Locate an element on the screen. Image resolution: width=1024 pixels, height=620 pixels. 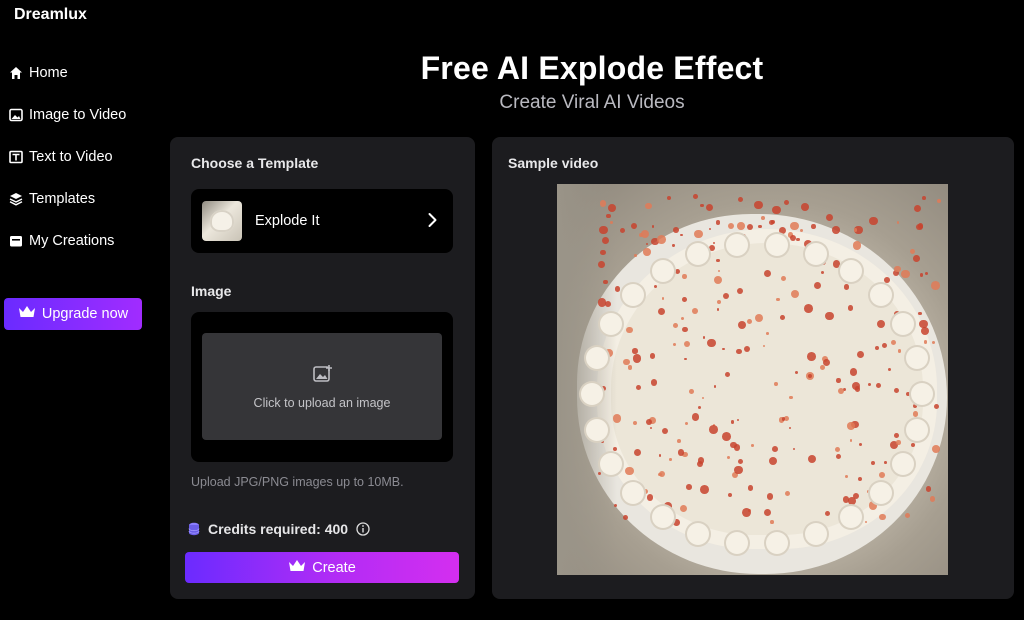
text-icon is located at coordinates (16, 157).